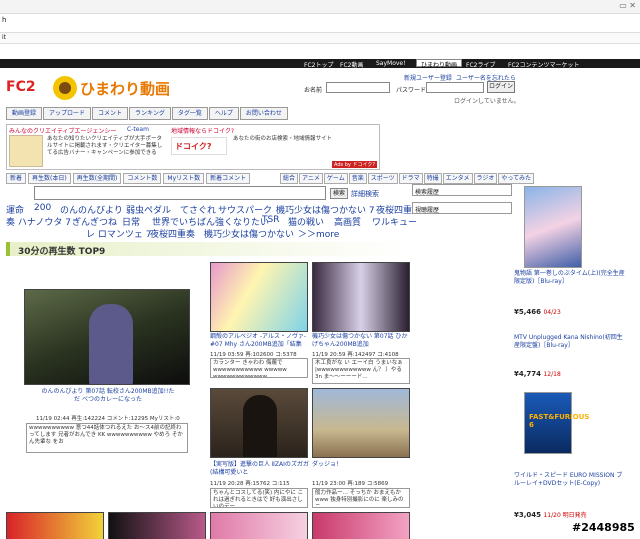 The height and width of the screenshot is (539, 640). What do you see at coordinates (184, 178) in the screenshot?
I see `tab-mylist: Myリスト数` at bounding box center [184, 178].